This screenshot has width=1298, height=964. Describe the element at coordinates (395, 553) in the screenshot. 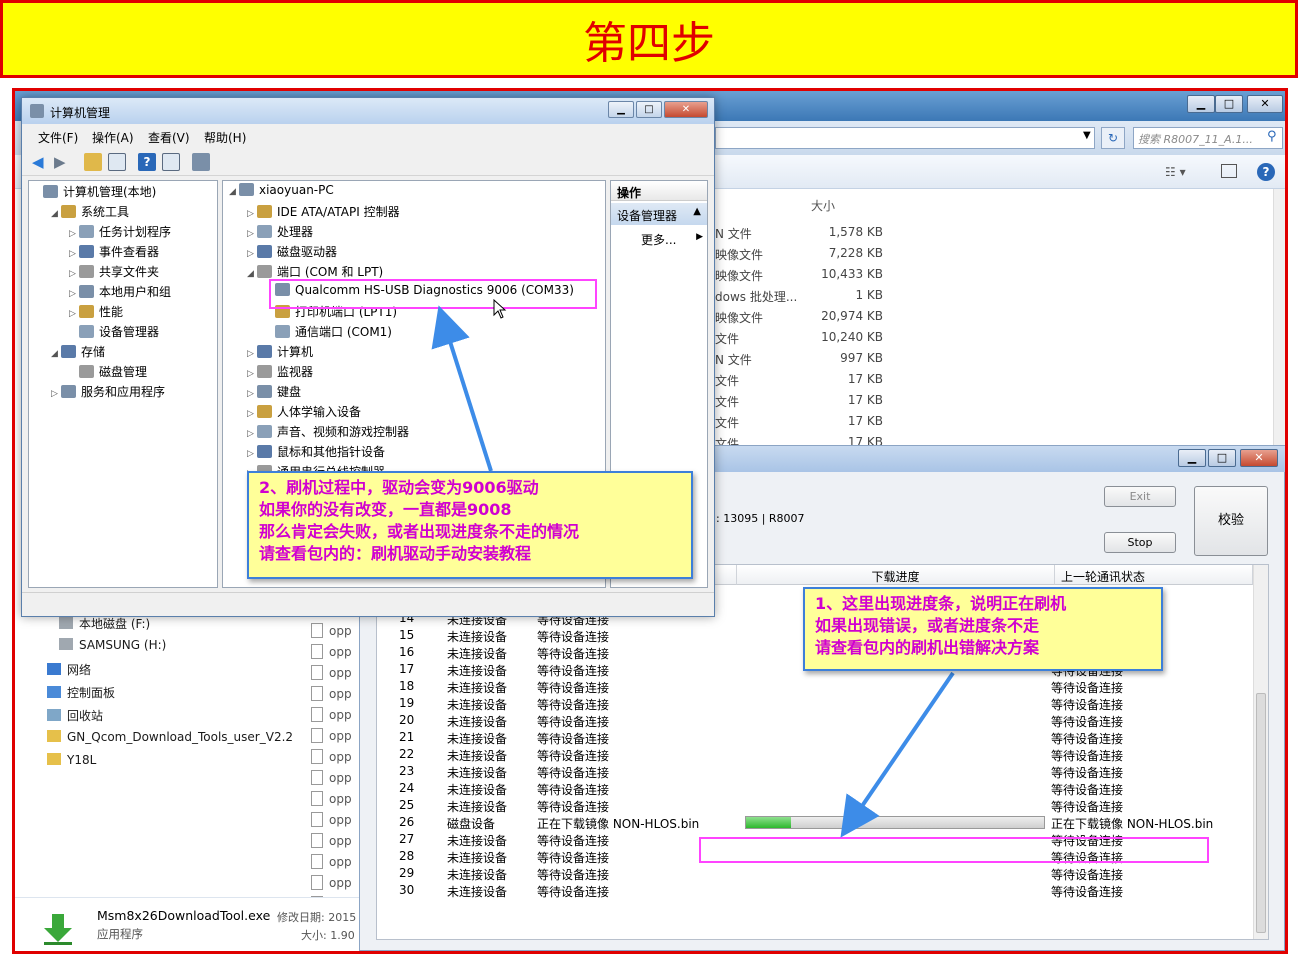

I see `callout-driver-line-4: 请查看包内的：刷机驱动手动安装教程` at that location.